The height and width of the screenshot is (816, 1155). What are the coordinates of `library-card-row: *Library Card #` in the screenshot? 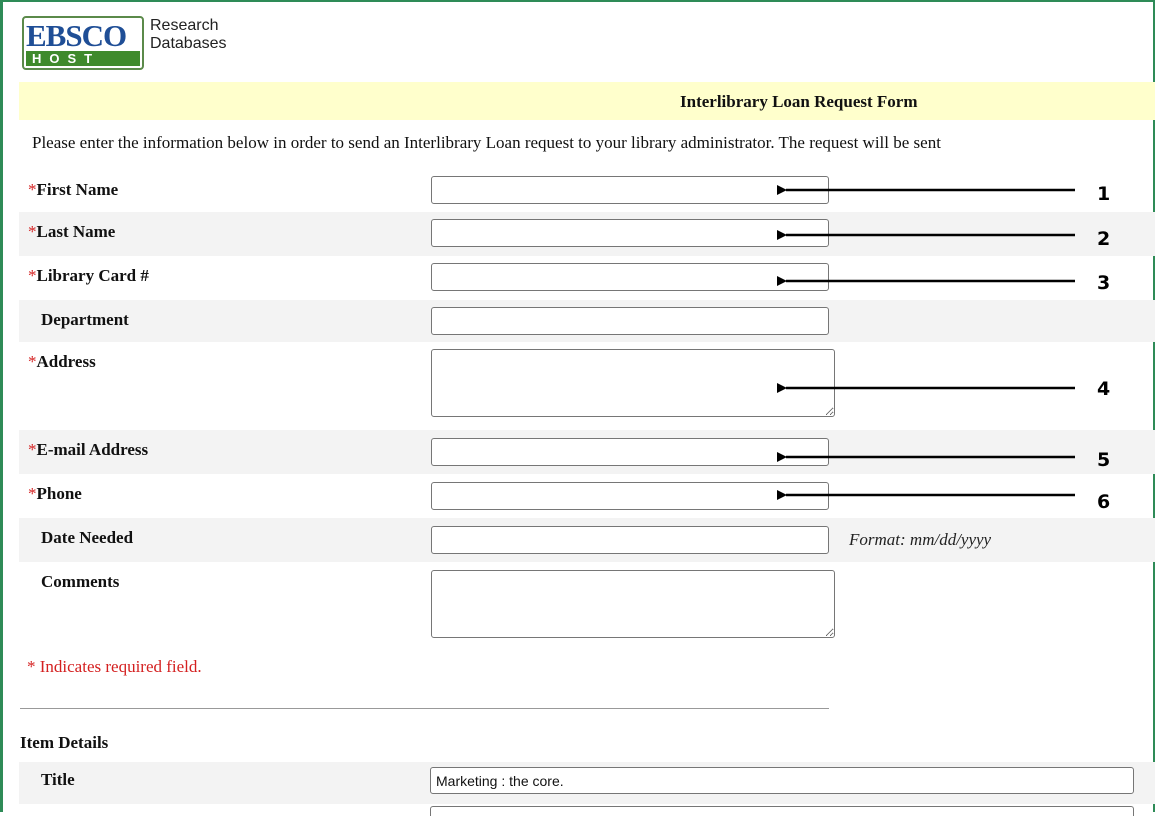 It's located at (587, 278).